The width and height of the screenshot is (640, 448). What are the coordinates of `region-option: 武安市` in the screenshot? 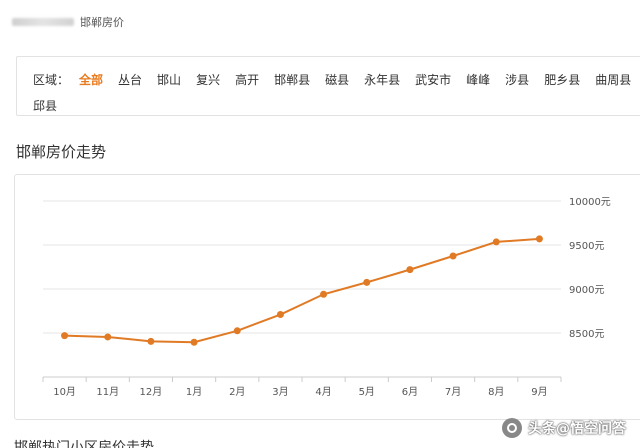 It's located at (433, 79).